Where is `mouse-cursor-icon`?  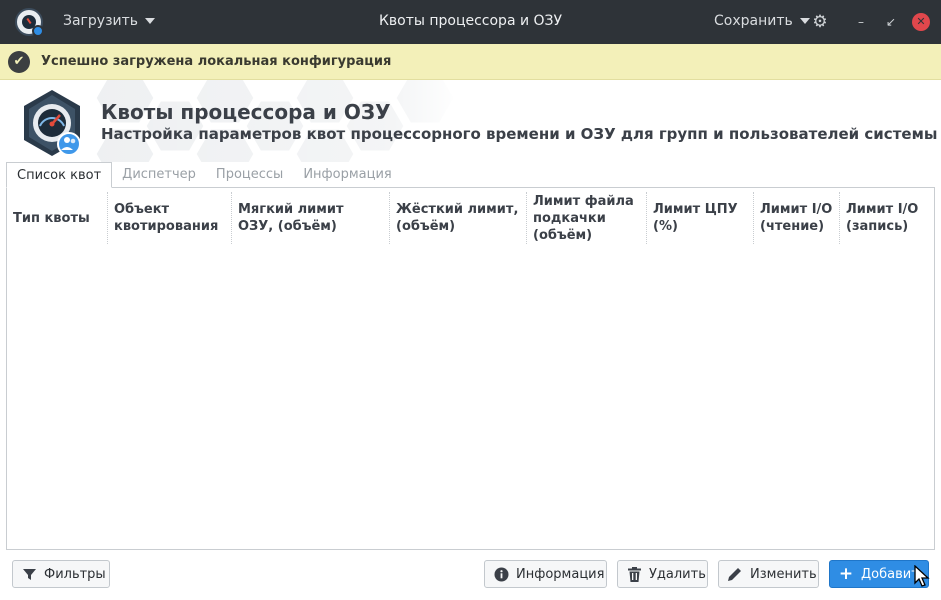
mouse-cursor-icon is located at coordinates (922, 576).